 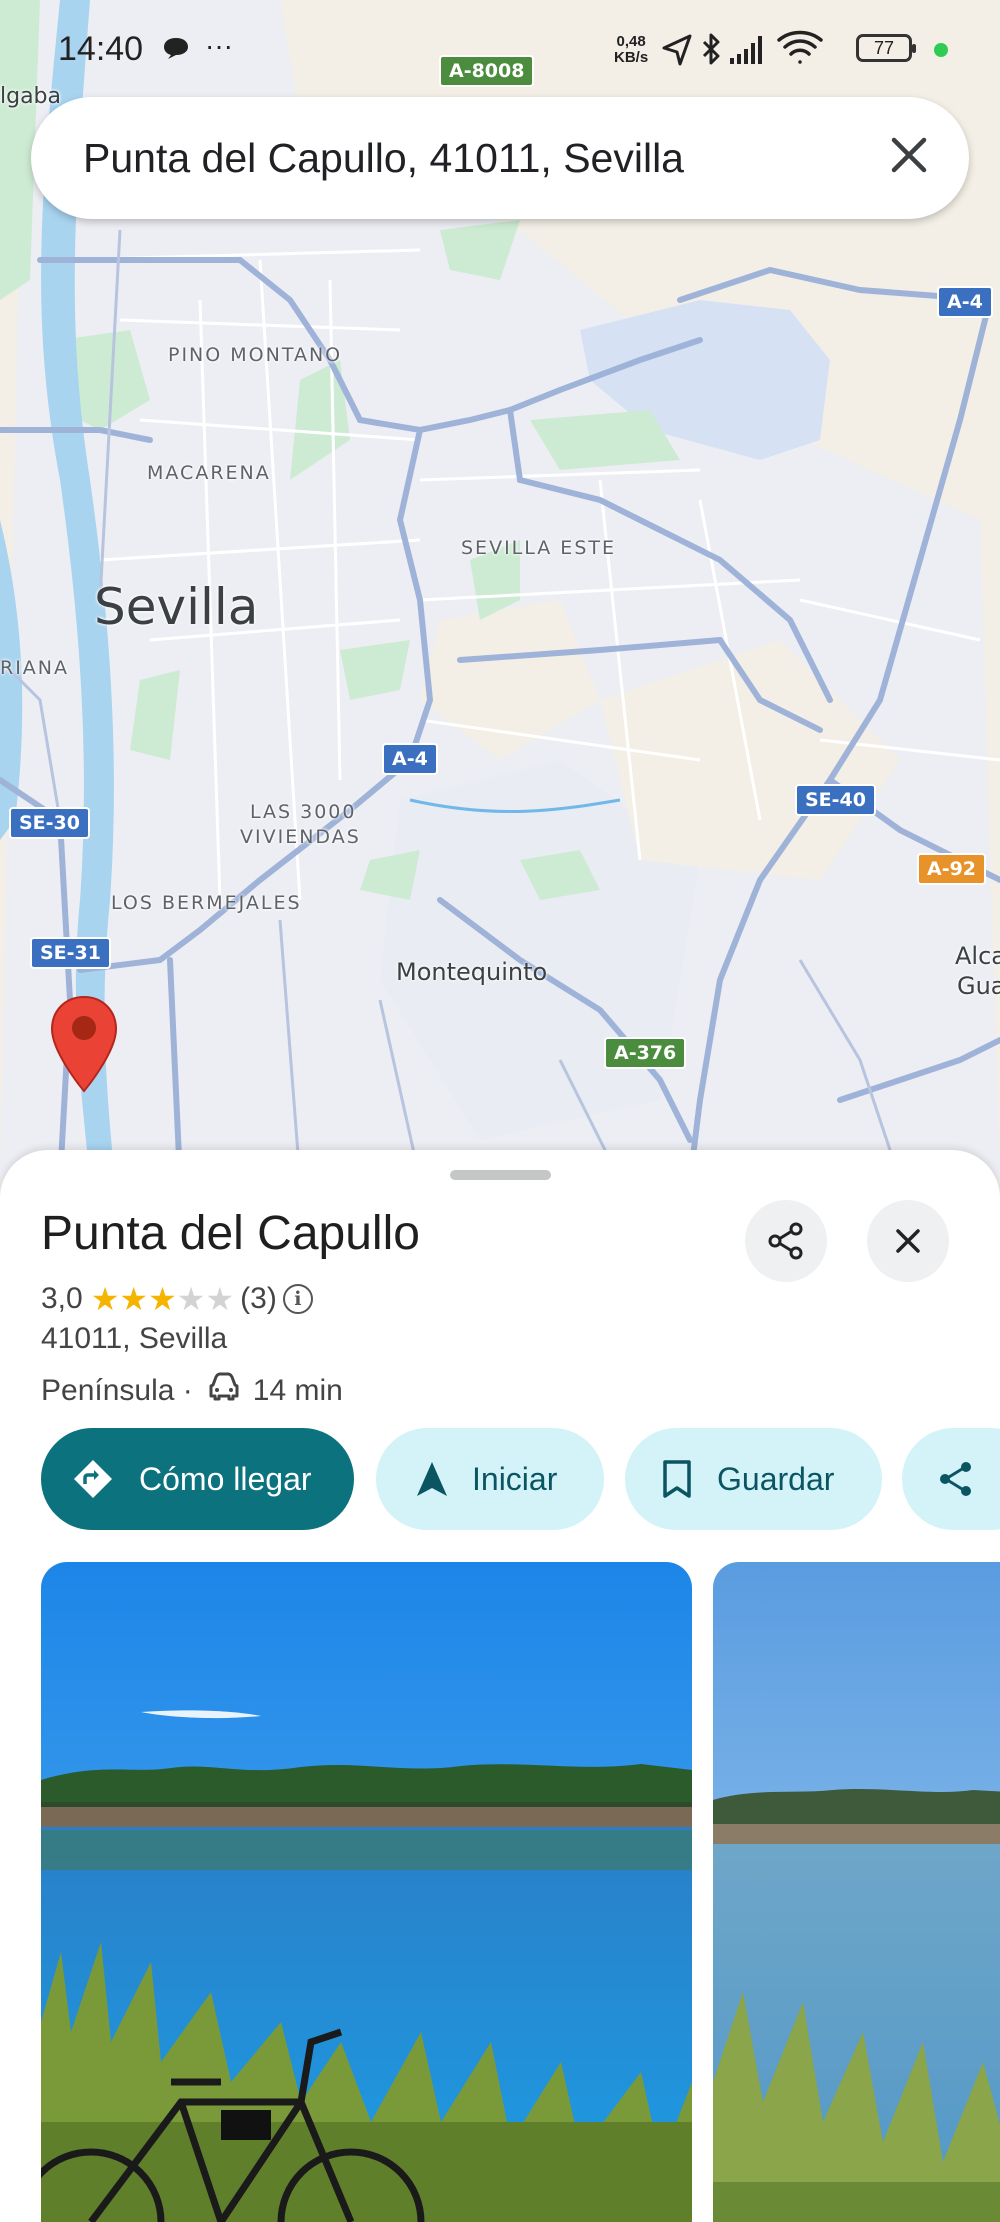 What do you see at coordinates (101, 49) in the screenshot?
I see `status-time: 14:40` at bounding box center [101, 49].